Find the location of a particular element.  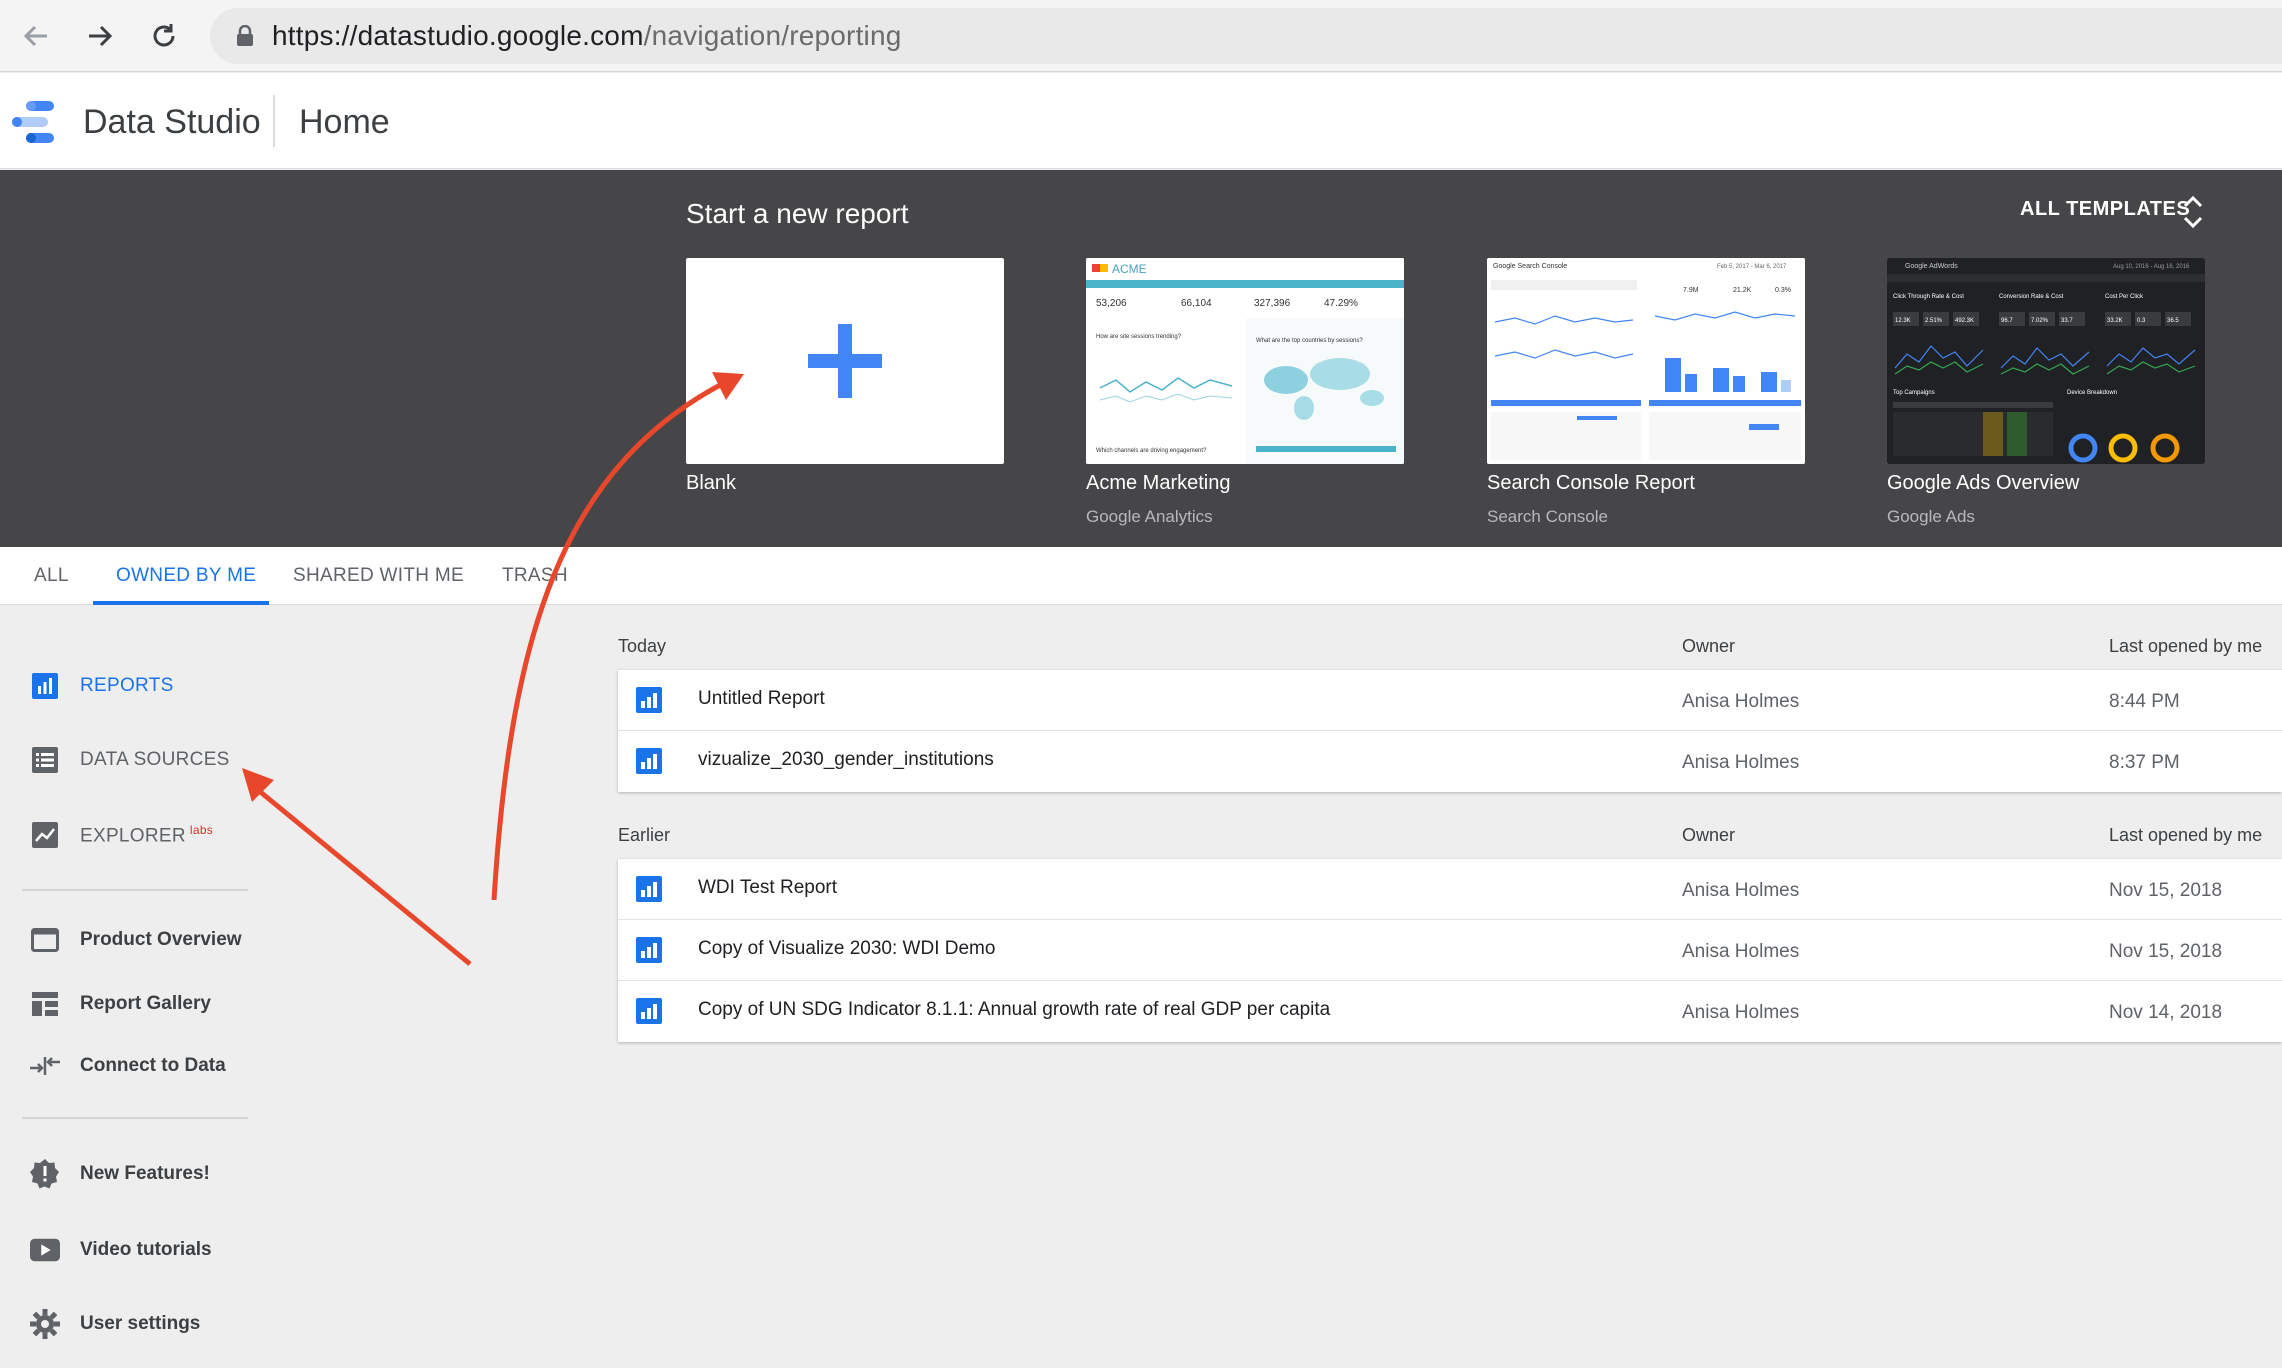

svg-text: 7.02% is located at coordinates (2040, 321).